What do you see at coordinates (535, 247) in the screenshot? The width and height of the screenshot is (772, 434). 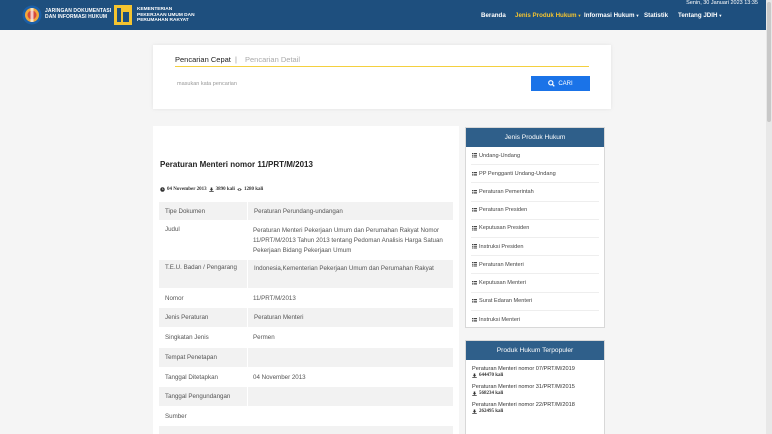 I see `sidebar-item-instruksi-presiden: Instruksi Presiden` at bounding box center [535, 247].